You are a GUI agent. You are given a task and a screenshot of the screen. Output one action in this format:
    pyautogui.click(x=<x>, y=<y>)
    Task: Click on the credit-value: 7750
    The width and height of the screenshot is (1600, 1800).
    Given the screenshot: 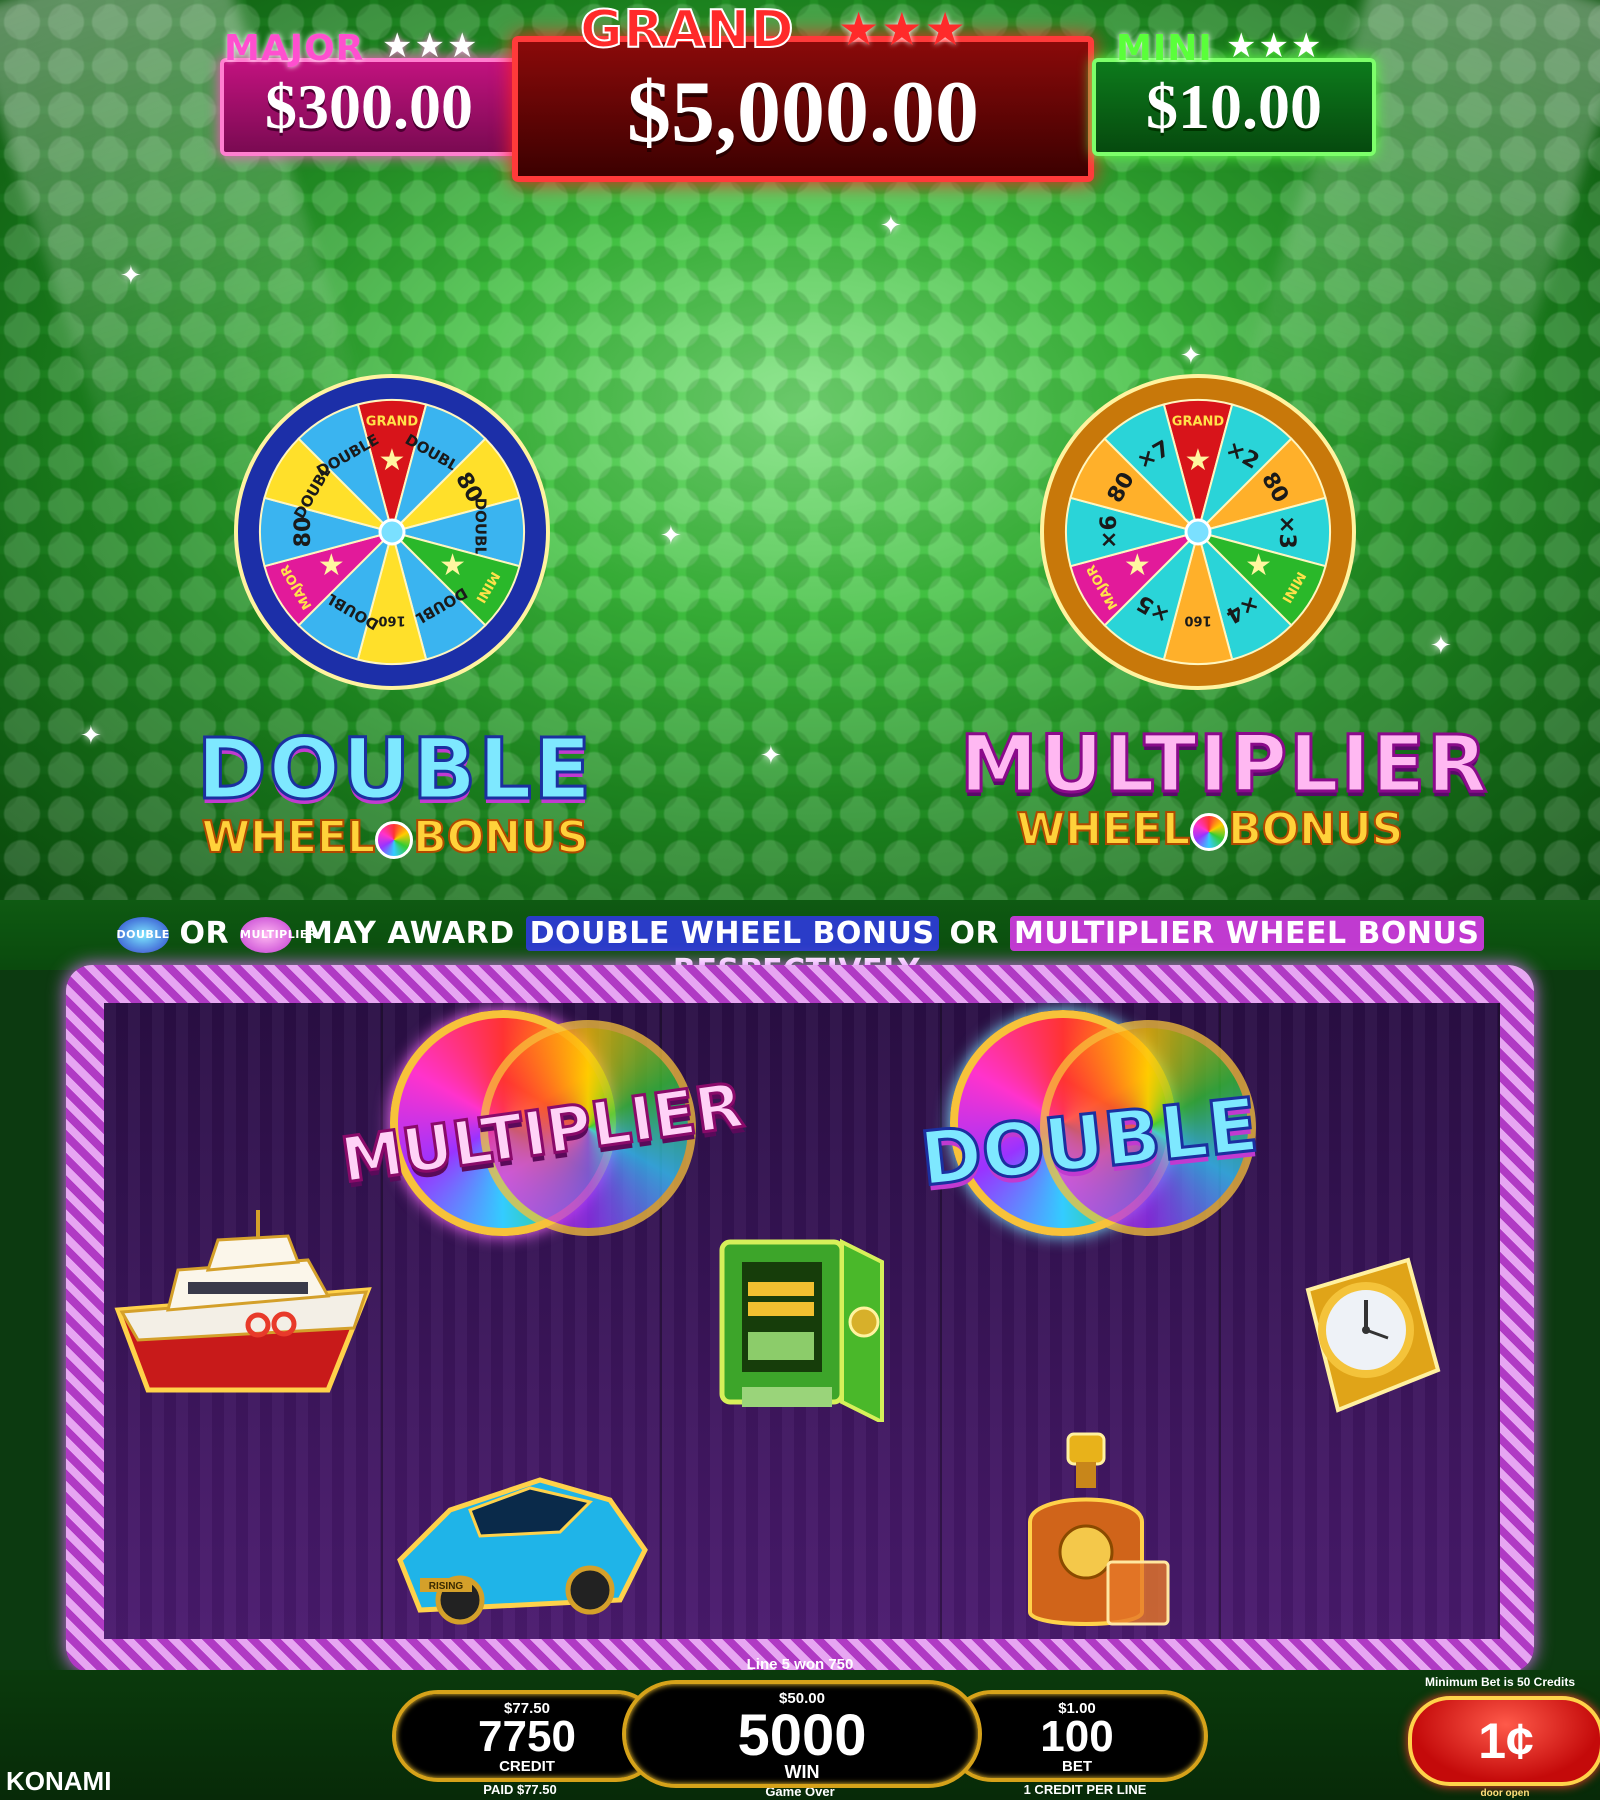 What is the action you would take?
    pyautogui.click(x=527, y=1736)
    